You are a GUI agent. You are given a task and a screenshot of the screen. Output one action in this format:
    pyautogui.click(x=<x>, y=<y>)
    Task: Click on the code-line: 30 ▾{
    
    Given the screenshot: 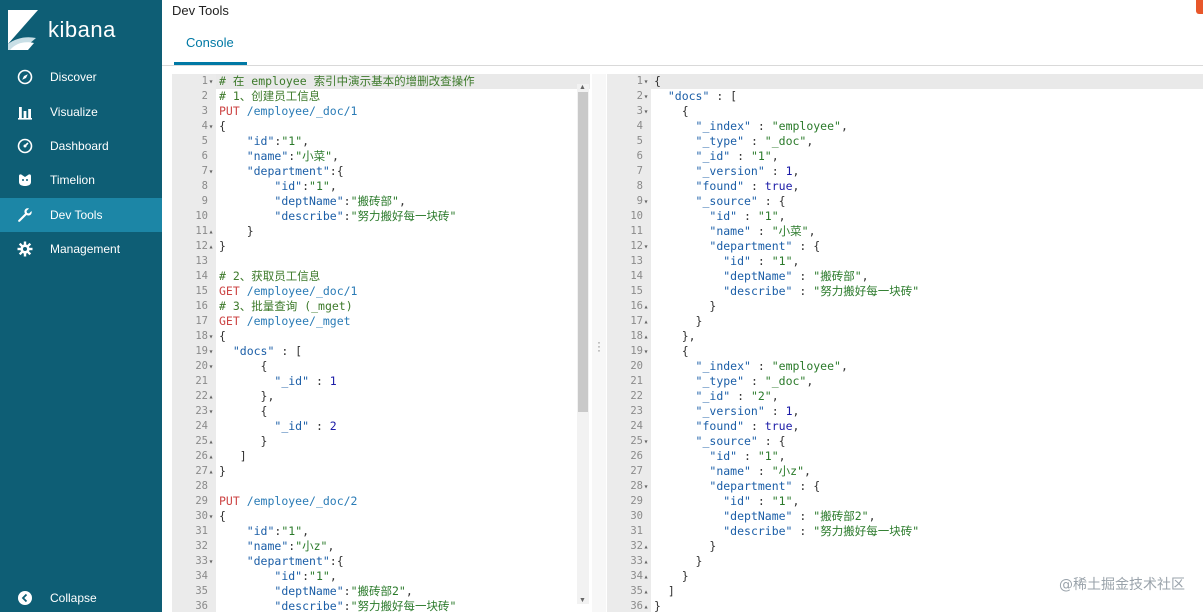 What is the action you would take?
    pyautogui.click(x=381, y=516)
    